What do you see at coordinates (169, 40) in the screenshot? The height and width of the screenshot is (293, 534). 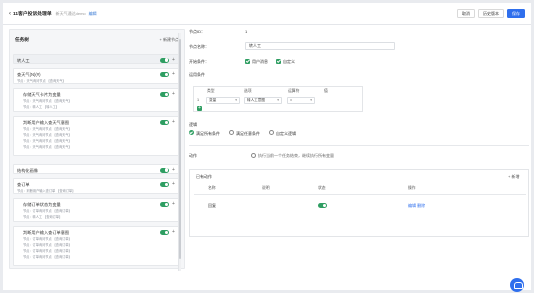 I see `new-node-button: + 新建节点` at bounding box center [169, 40].